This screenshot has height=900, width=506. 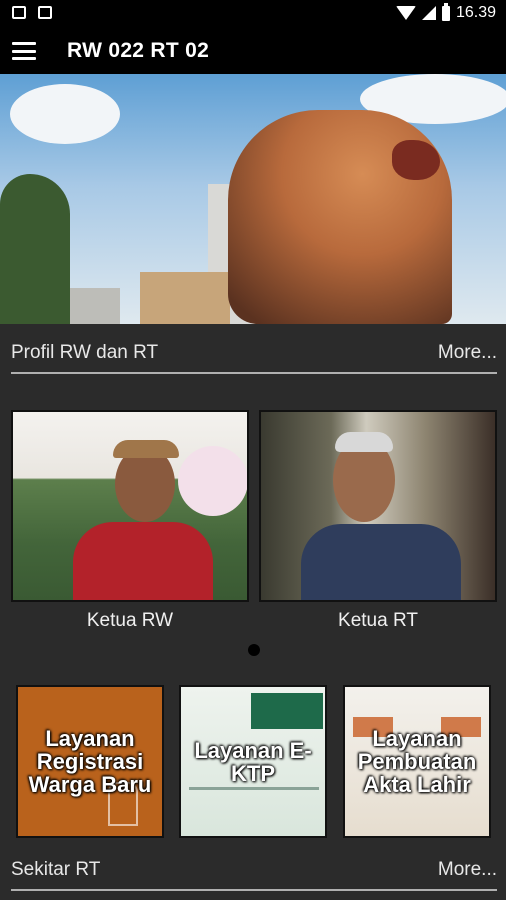 I want to click on status-bar: 16.39, so click(x=253, y=14).